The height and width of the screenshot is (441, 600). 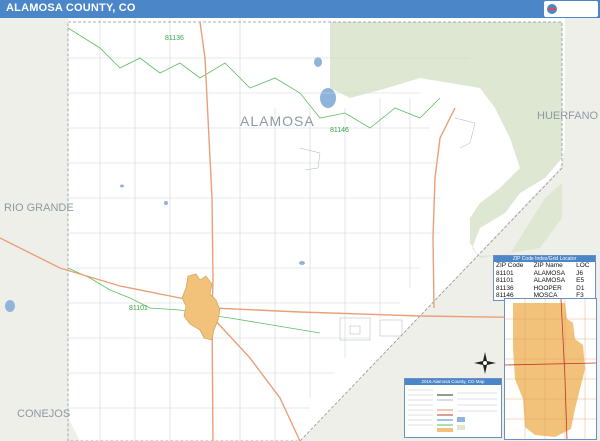 I want to click on conejos-county-label: CONEJOS, so click(x=44, y=414).